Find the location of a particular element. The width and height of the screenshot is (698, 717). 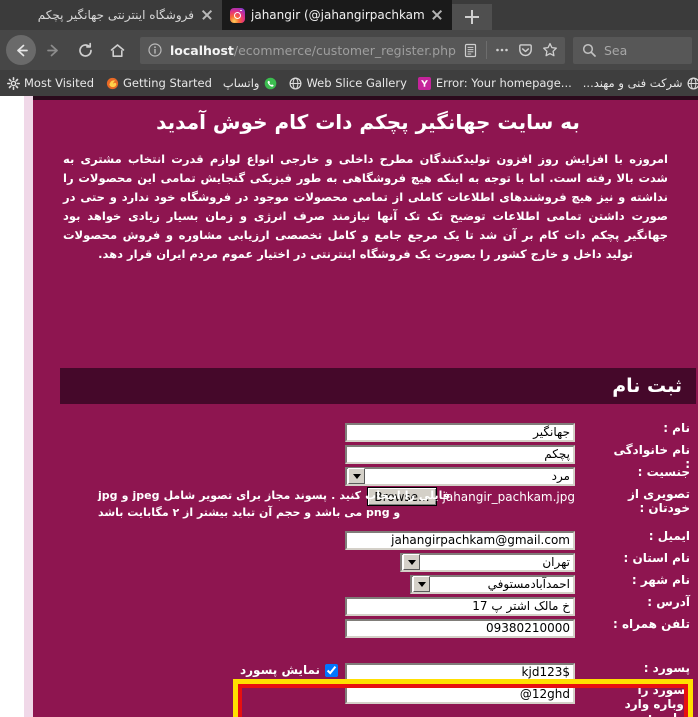

star-icon is located at coordinates (550, 50).